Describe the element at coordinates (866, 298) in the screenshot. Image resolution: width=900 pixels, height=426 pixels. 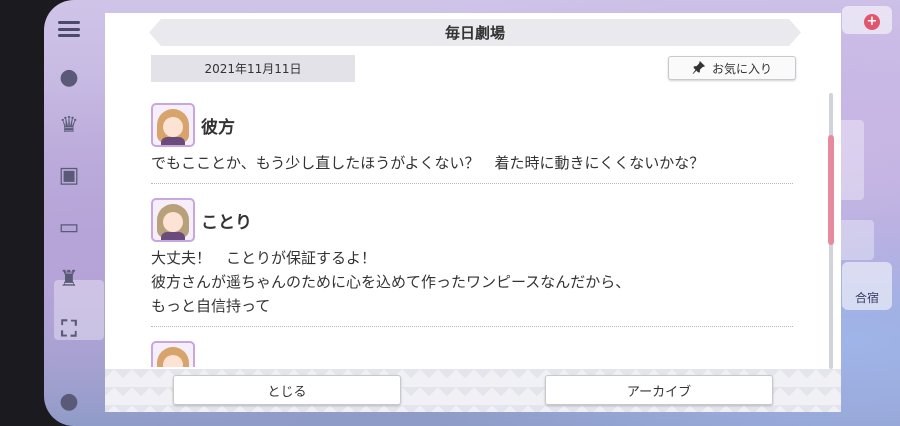
I see `camp-label: 合宿` at that location.